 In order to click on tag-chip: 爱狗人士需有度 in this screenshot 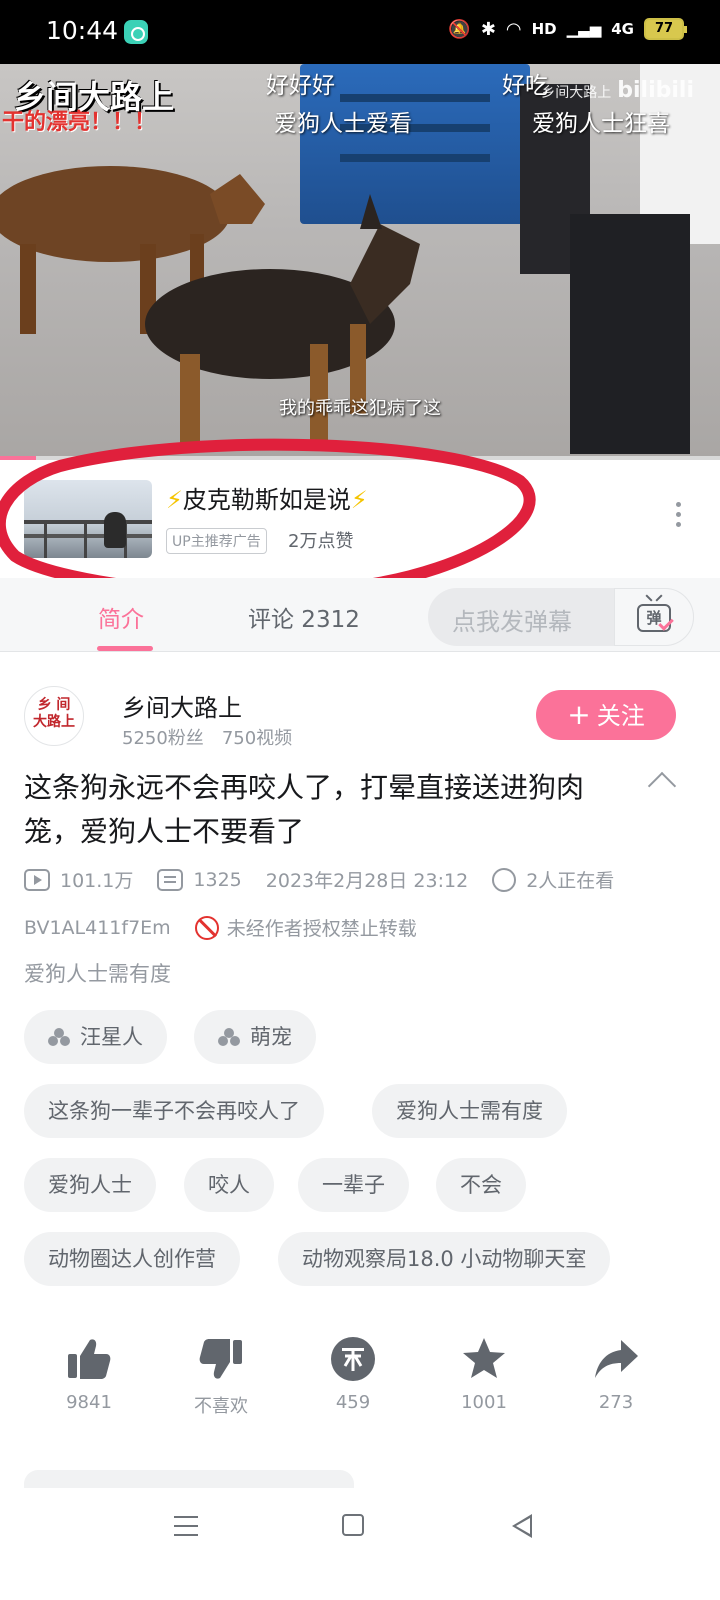, I will do `click(469, 1111)`.